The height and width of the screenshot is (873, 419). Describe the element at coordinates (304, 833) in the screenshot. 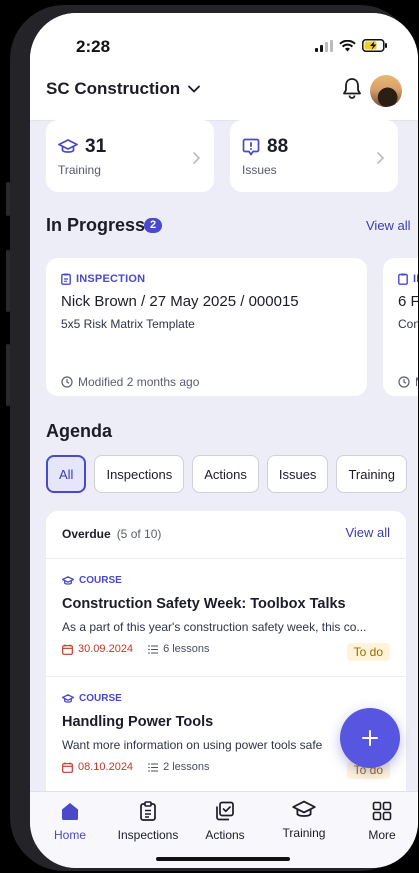

I see `nav-label-training: Training` at that location.